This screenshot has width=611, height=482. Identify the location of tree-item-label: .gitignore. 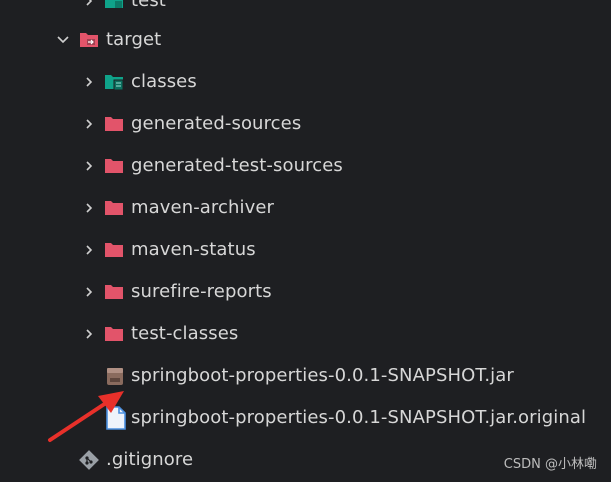
(150, 459).